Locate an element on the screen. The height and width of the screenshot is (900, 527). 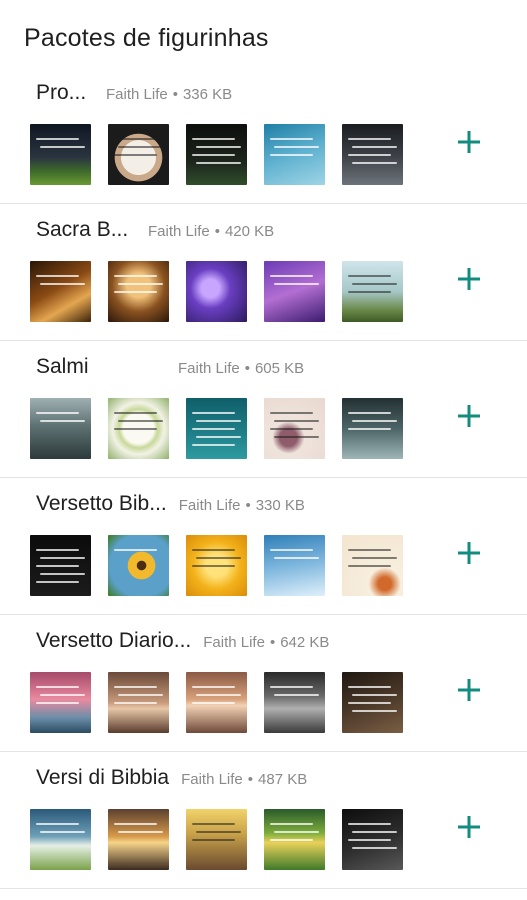
pack-header: Versetto Diario... Faith Life • 642 KB is located at coordinates (182, 644).